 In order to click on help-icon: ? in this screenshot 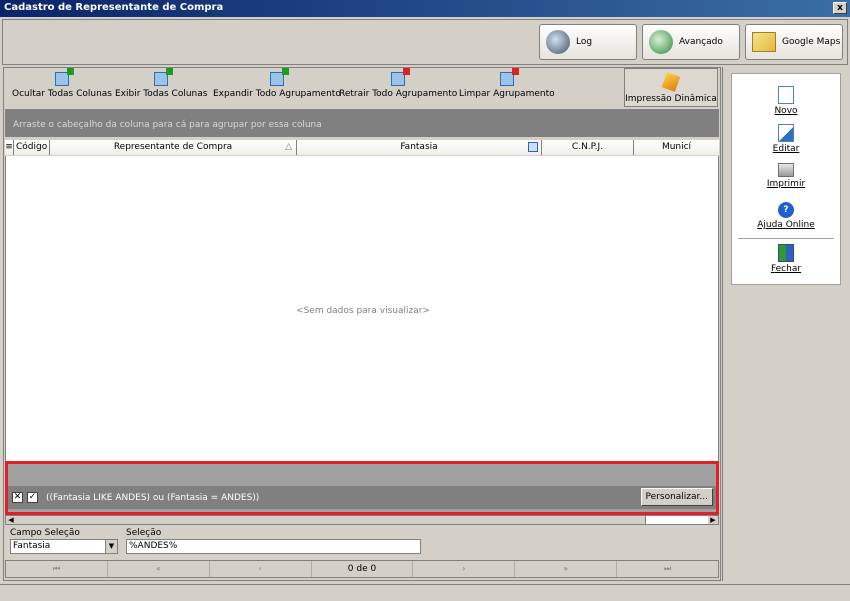, I will do `click(786, 210)`.